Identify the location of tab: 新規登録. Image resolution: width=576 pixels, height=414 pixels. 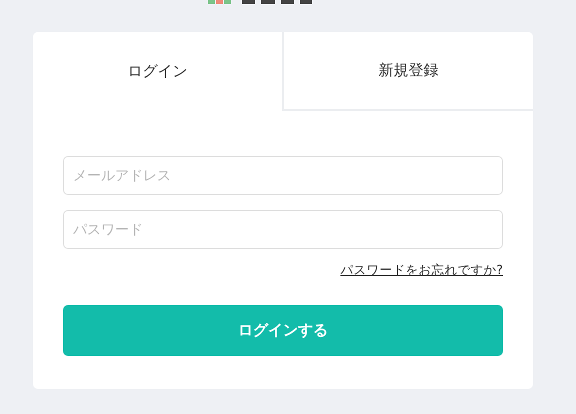
(407, 71).